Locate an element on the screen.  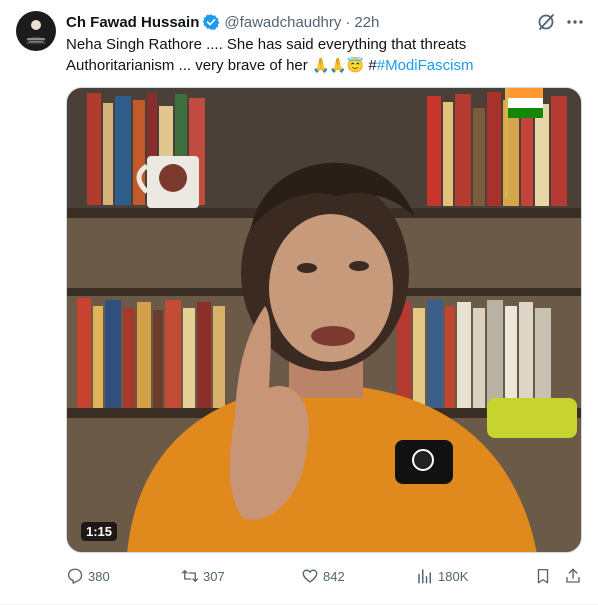
author-name: Ch Fawad Hussain is located at coordinates (132, 22).